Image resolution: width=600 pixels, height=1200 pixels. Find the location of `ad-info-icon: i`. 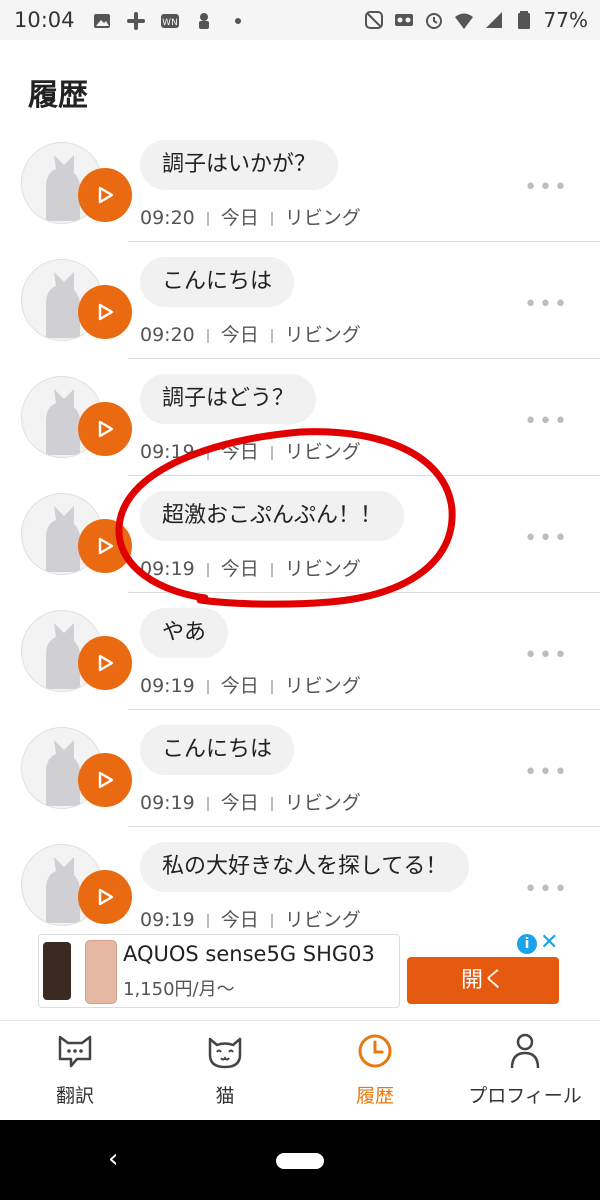

ad-info-icon: i is located at coordinates (527, 944).